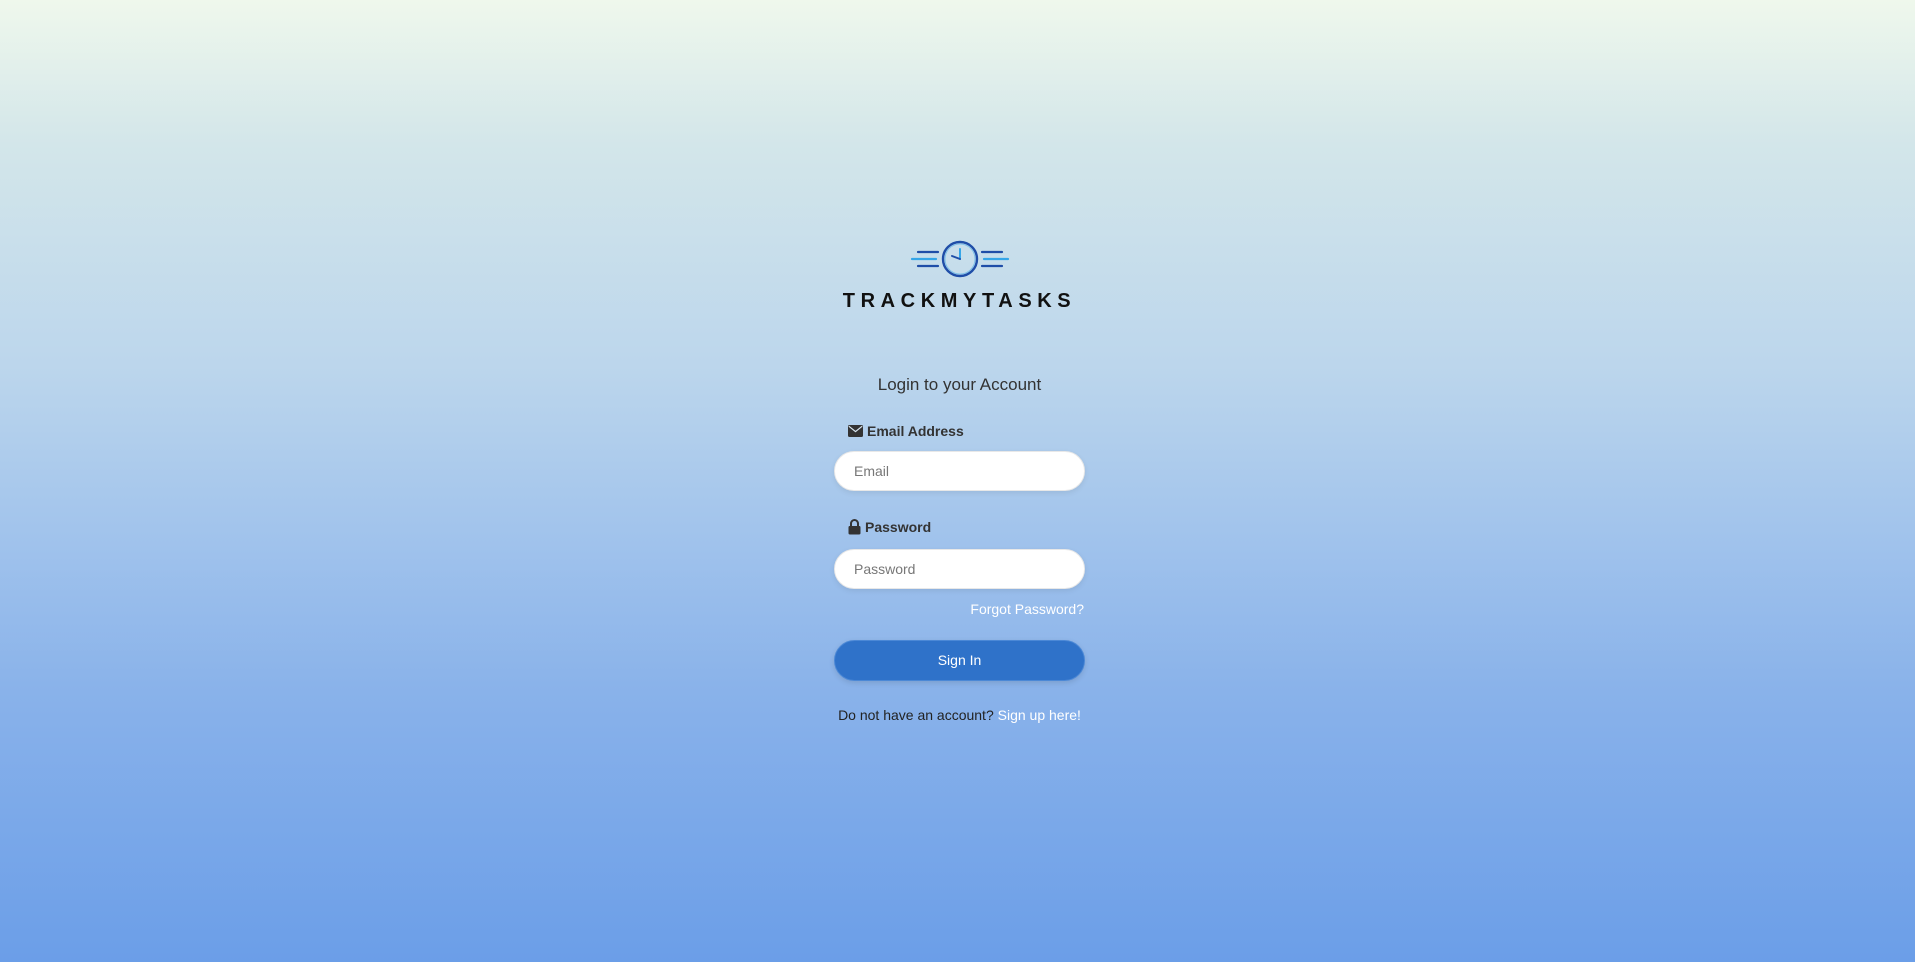 This screenshot has width=1915, height=962. I want to click on lock-icon, so click(854, 527).